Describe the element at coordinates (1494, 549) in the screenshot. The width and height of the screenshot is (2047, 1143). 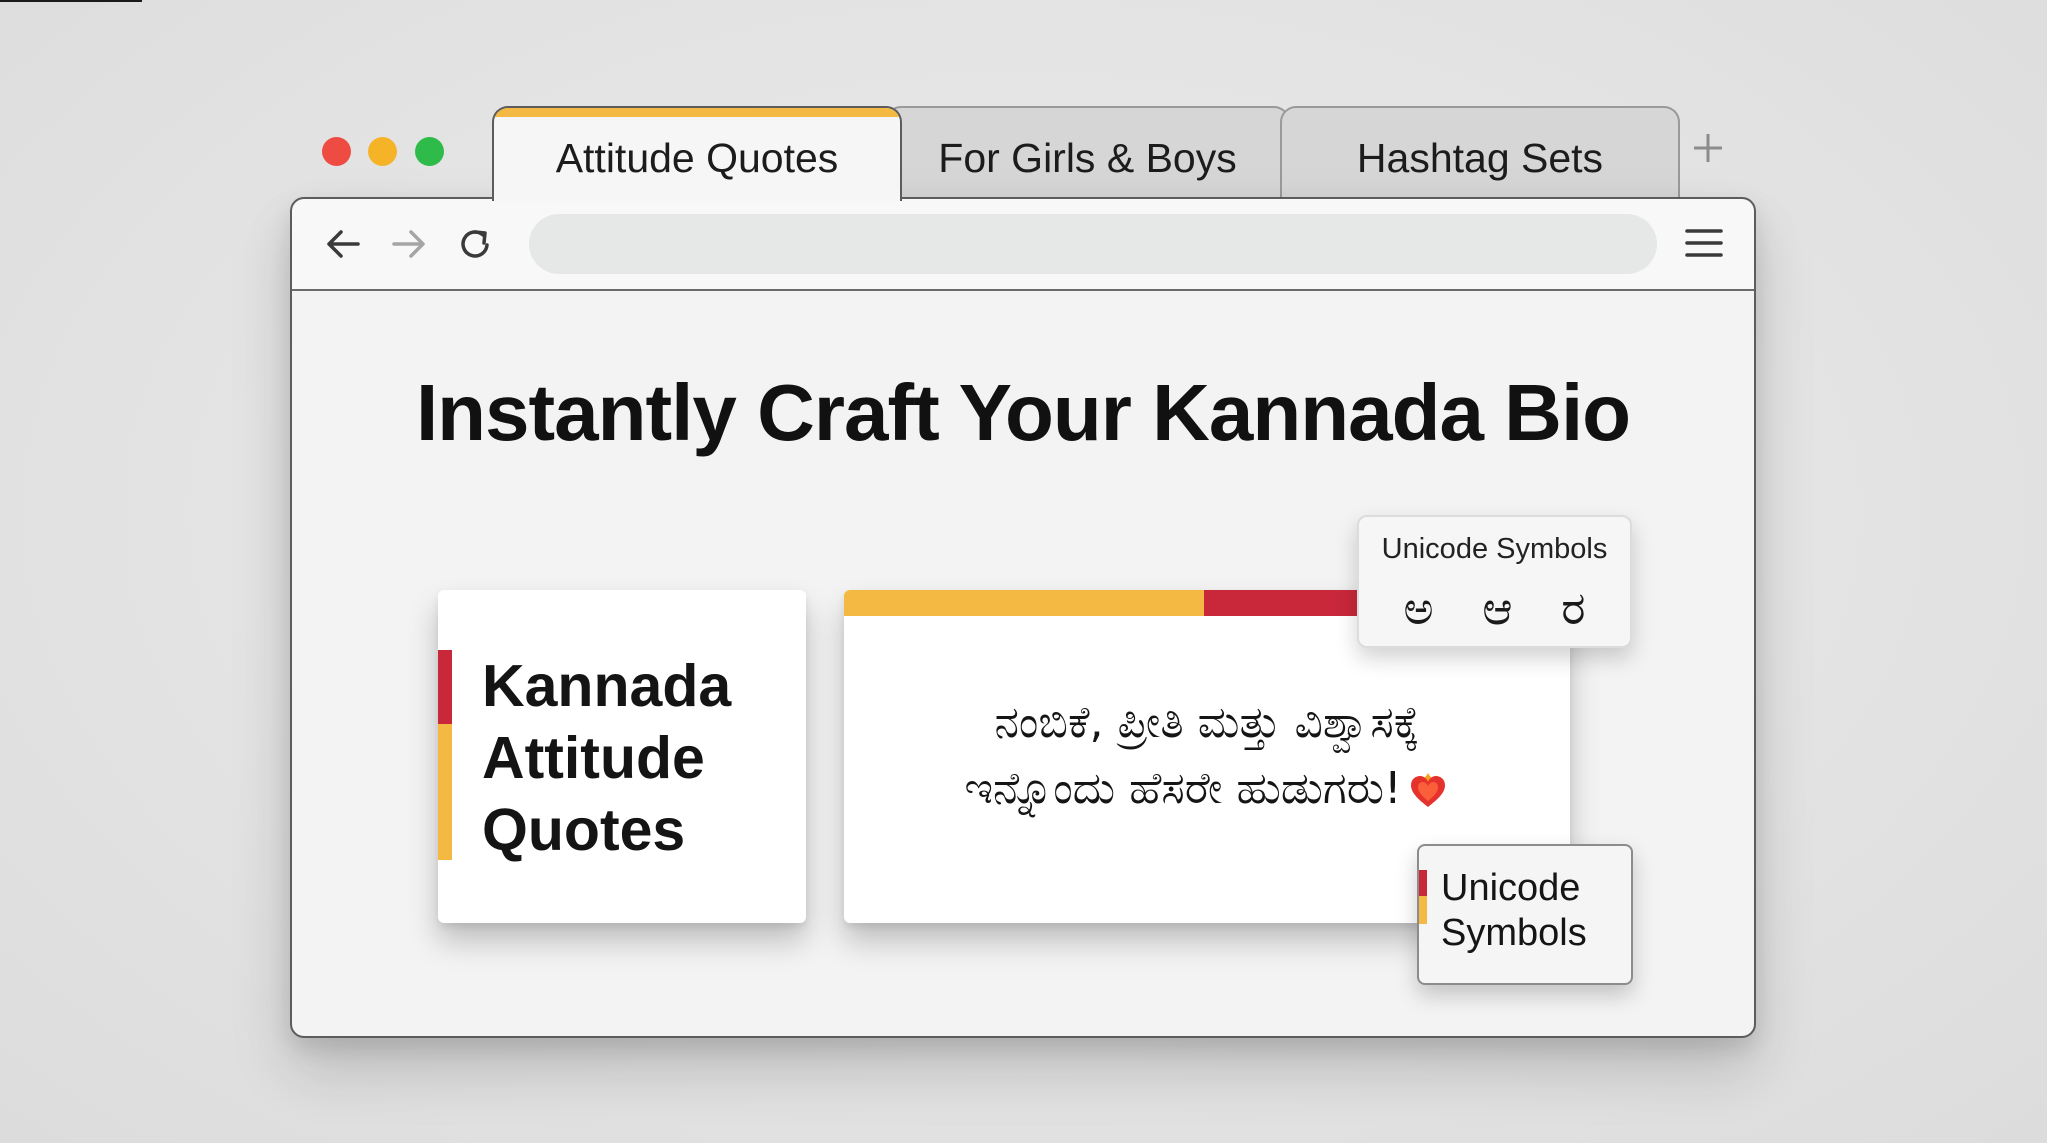
I see `popup-title: Unicode Symbols` at that location.